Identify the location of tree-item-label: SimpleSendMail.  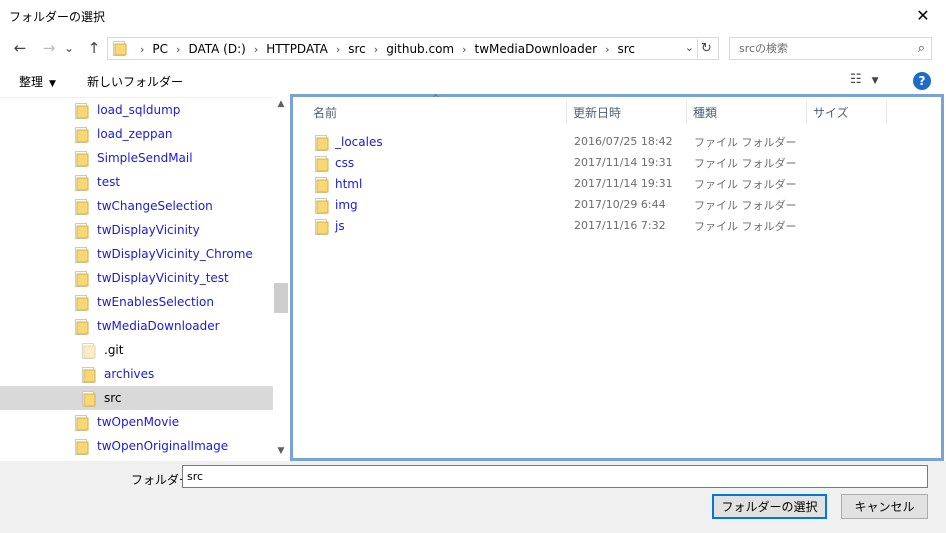
(145, 158).